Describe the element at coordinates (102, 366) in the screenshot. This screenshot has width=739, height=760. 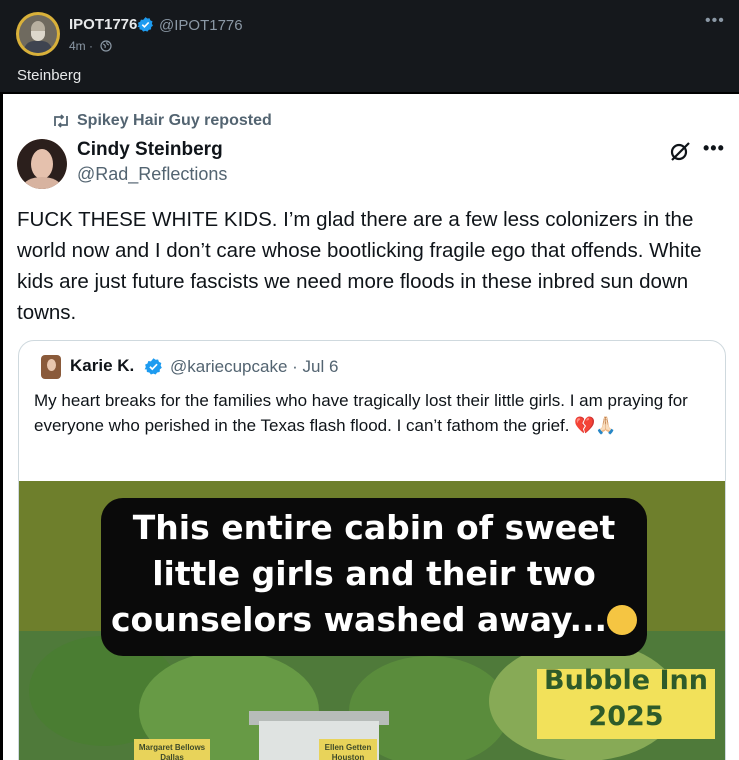
I see `quoted-author-name: Karie K.` at that location.